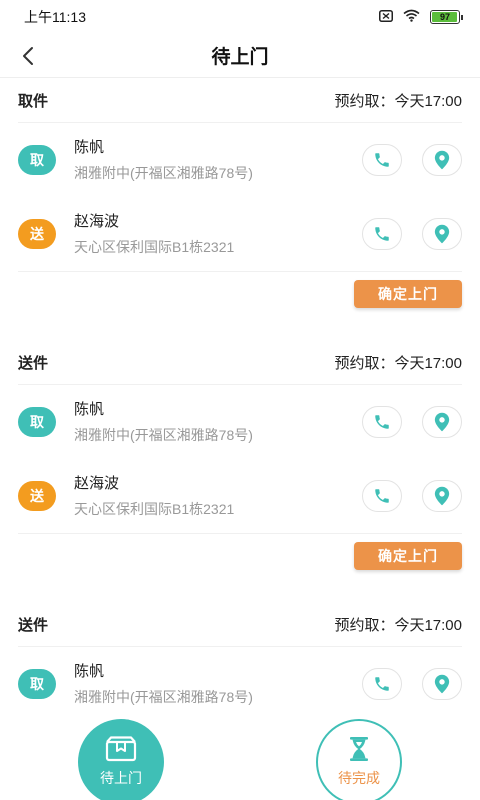 This screenshot has height=800, width=480. I want to click on chevron-left-icon, so click(28, 56).